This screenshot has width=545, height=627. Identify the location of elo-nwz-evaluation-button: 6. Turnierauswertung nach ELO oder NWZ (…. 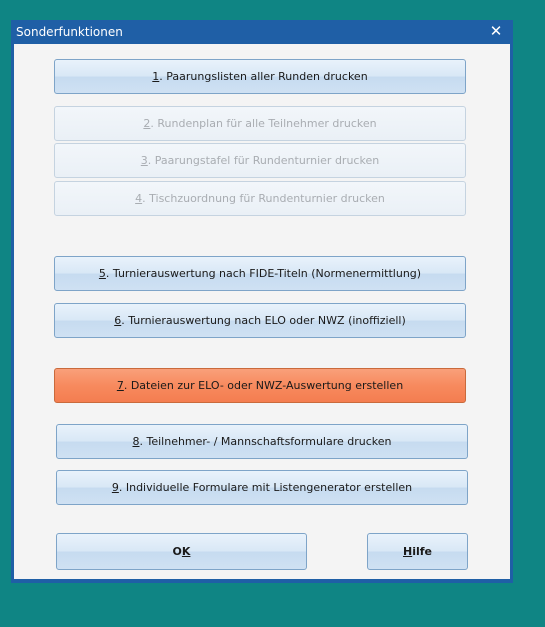
(260, 320).